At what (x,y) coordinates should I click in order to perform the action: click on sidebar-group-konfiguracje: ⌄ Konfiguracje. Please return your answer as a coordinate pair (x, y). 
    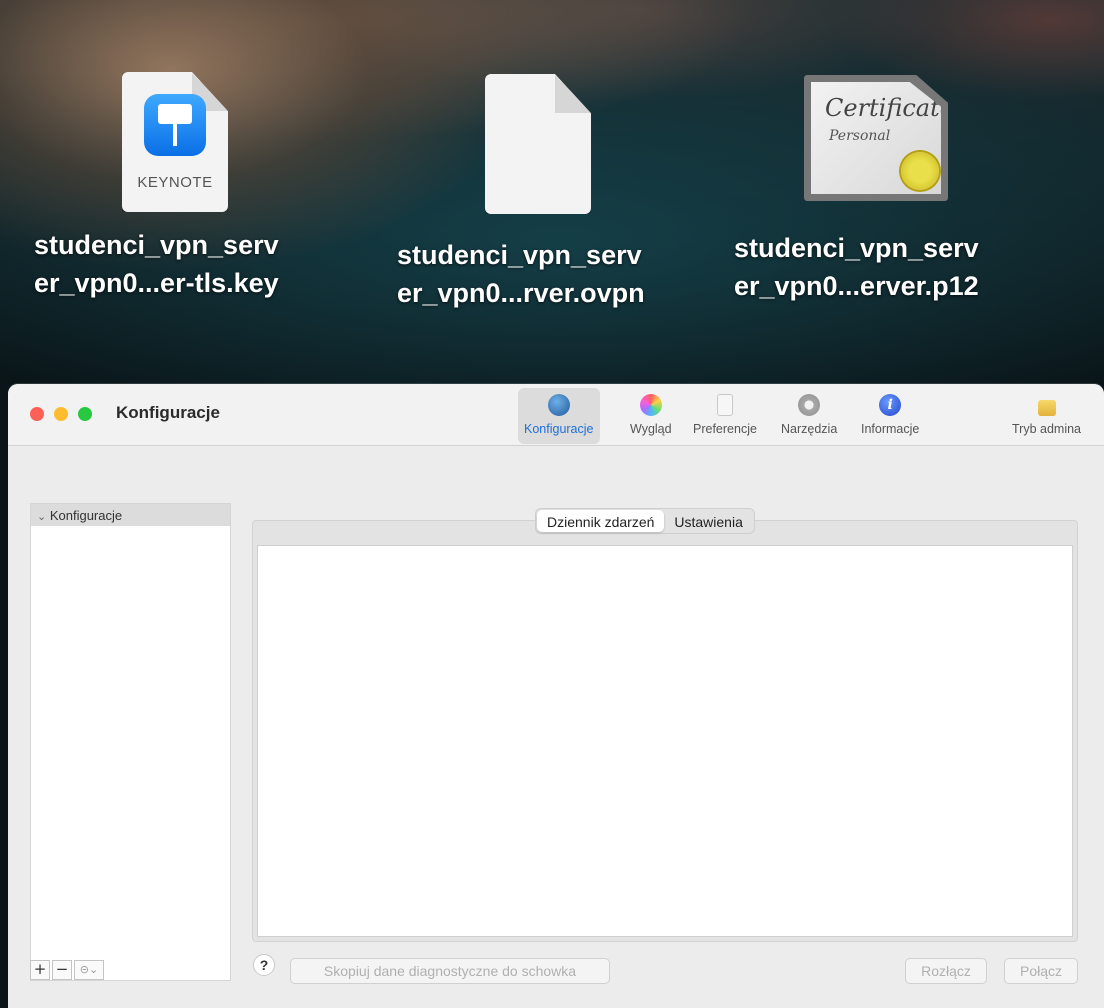
    Looking at the image, I should click on (130, 515).